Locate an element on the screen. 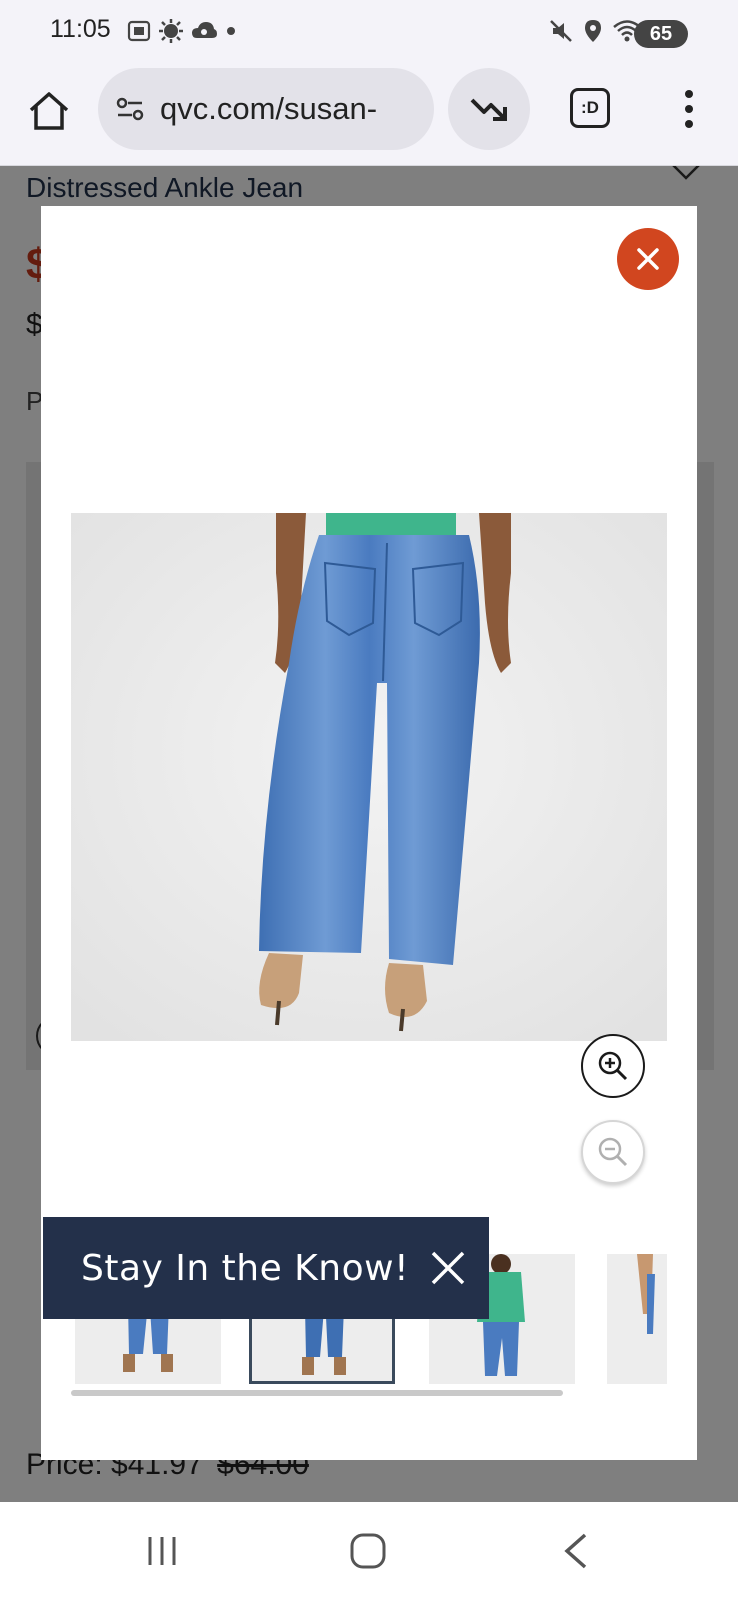  newsletter-toast: Stay In the Know! is located at coordinates (266, 1268).